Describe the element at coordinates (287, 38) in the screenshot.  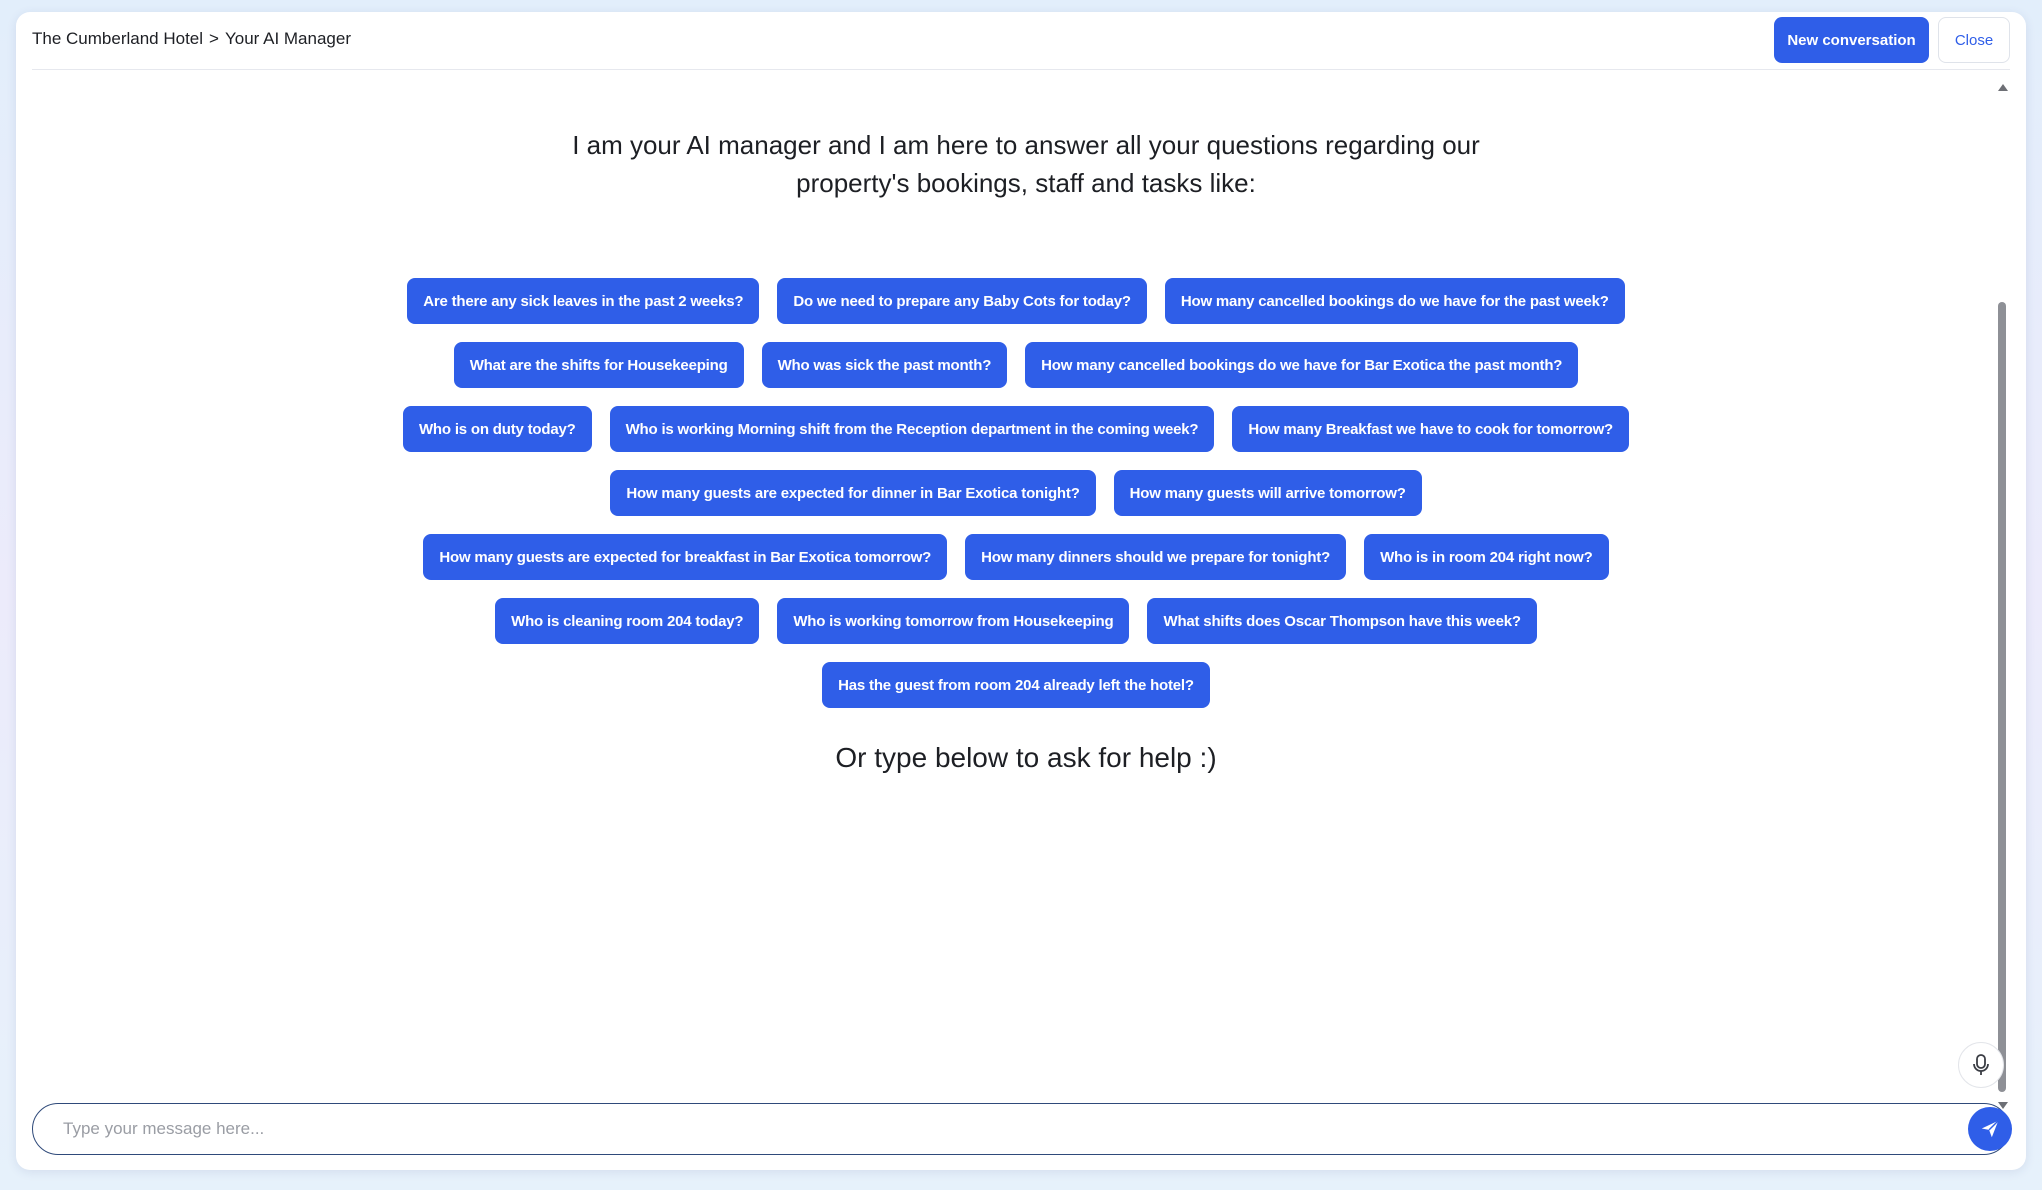
I see `breadcrumb-current-page: Your AI Manager` at that location.